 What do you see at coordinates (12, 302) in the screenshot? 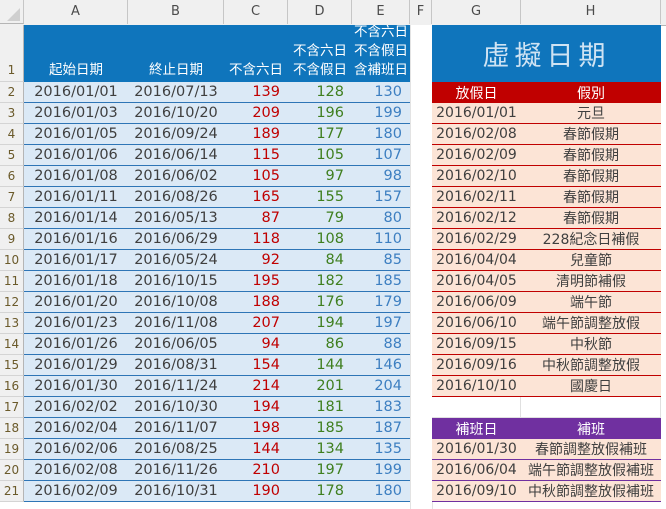
I see `row-header-12: 12` at bounding box center [12, 302].